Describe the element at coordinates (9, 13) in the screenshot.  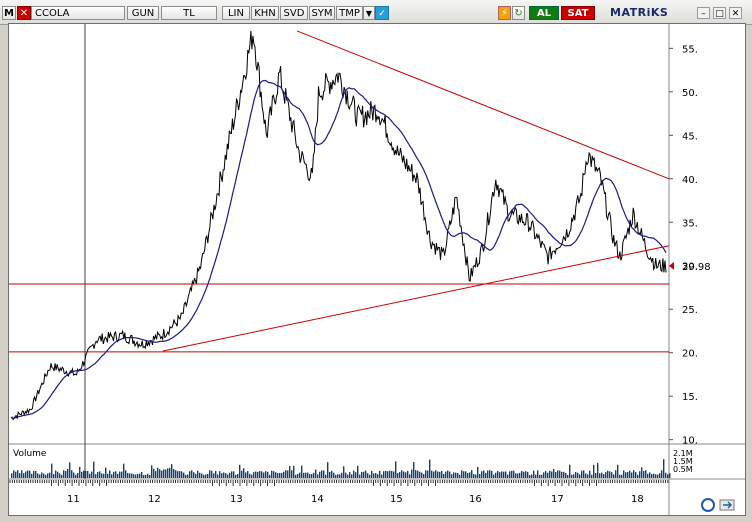
I see `menu-m-button: M` at that location.